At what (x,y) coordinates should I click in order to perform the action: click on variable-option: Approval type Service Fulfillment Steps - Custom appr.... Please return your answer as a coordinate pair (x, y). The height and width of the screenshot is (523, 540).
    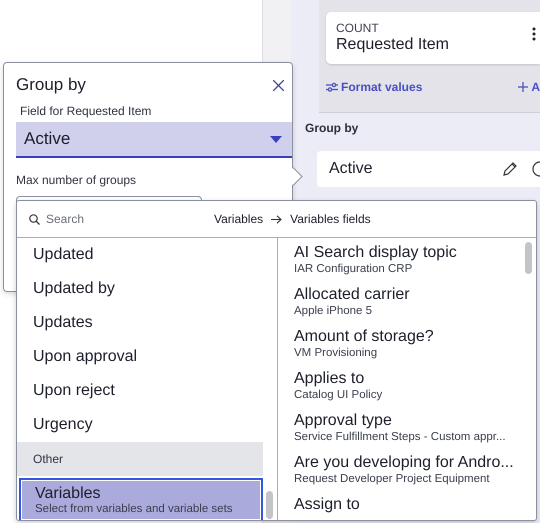
    Looking at the image, I should click on (400, 427).